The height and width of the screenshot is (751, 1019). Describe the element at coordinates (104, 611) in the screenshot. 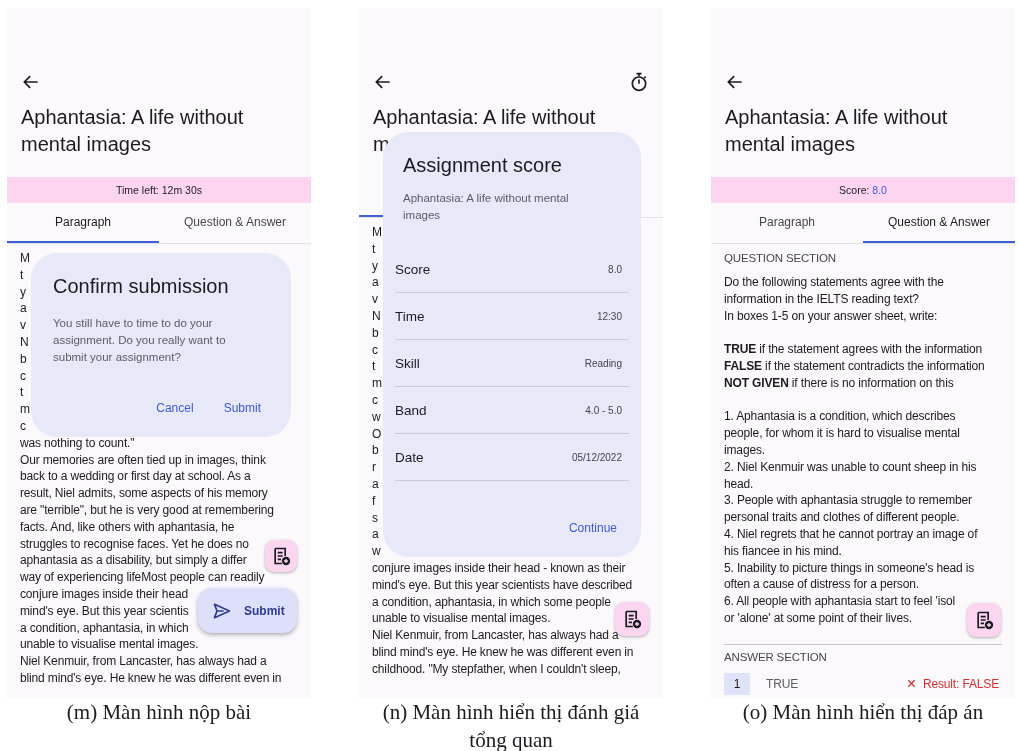

I see `passage-text: mind's eye. But this year scientis` at that location.